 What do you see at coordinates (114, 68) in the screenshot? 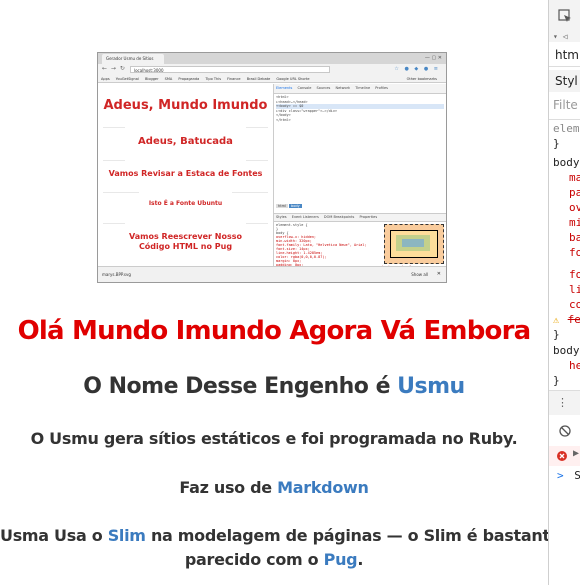
I see `navigation-icons: ← → ↻` at bounding box center [114, 68].